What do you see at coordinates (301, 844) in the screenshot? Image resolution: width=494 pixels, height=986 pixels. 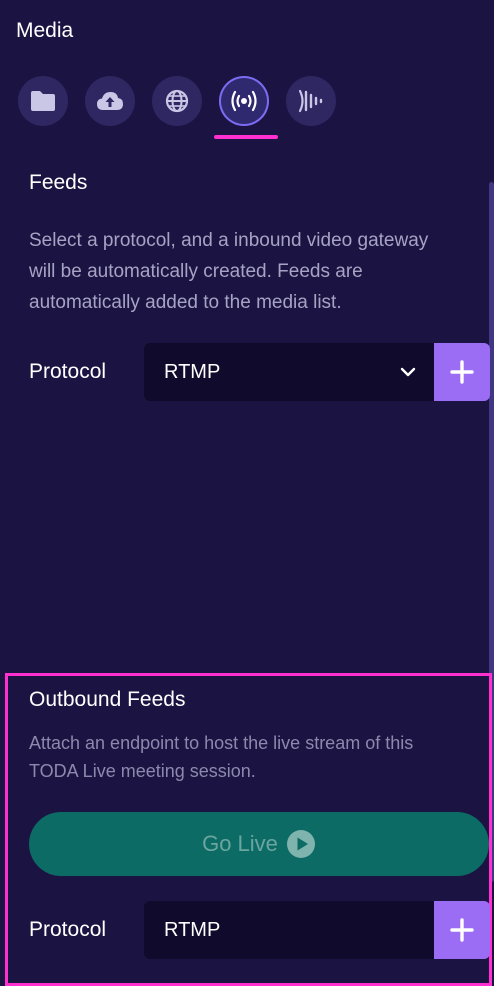 I see `play-circle-icon` at bounding box center [301, 844].